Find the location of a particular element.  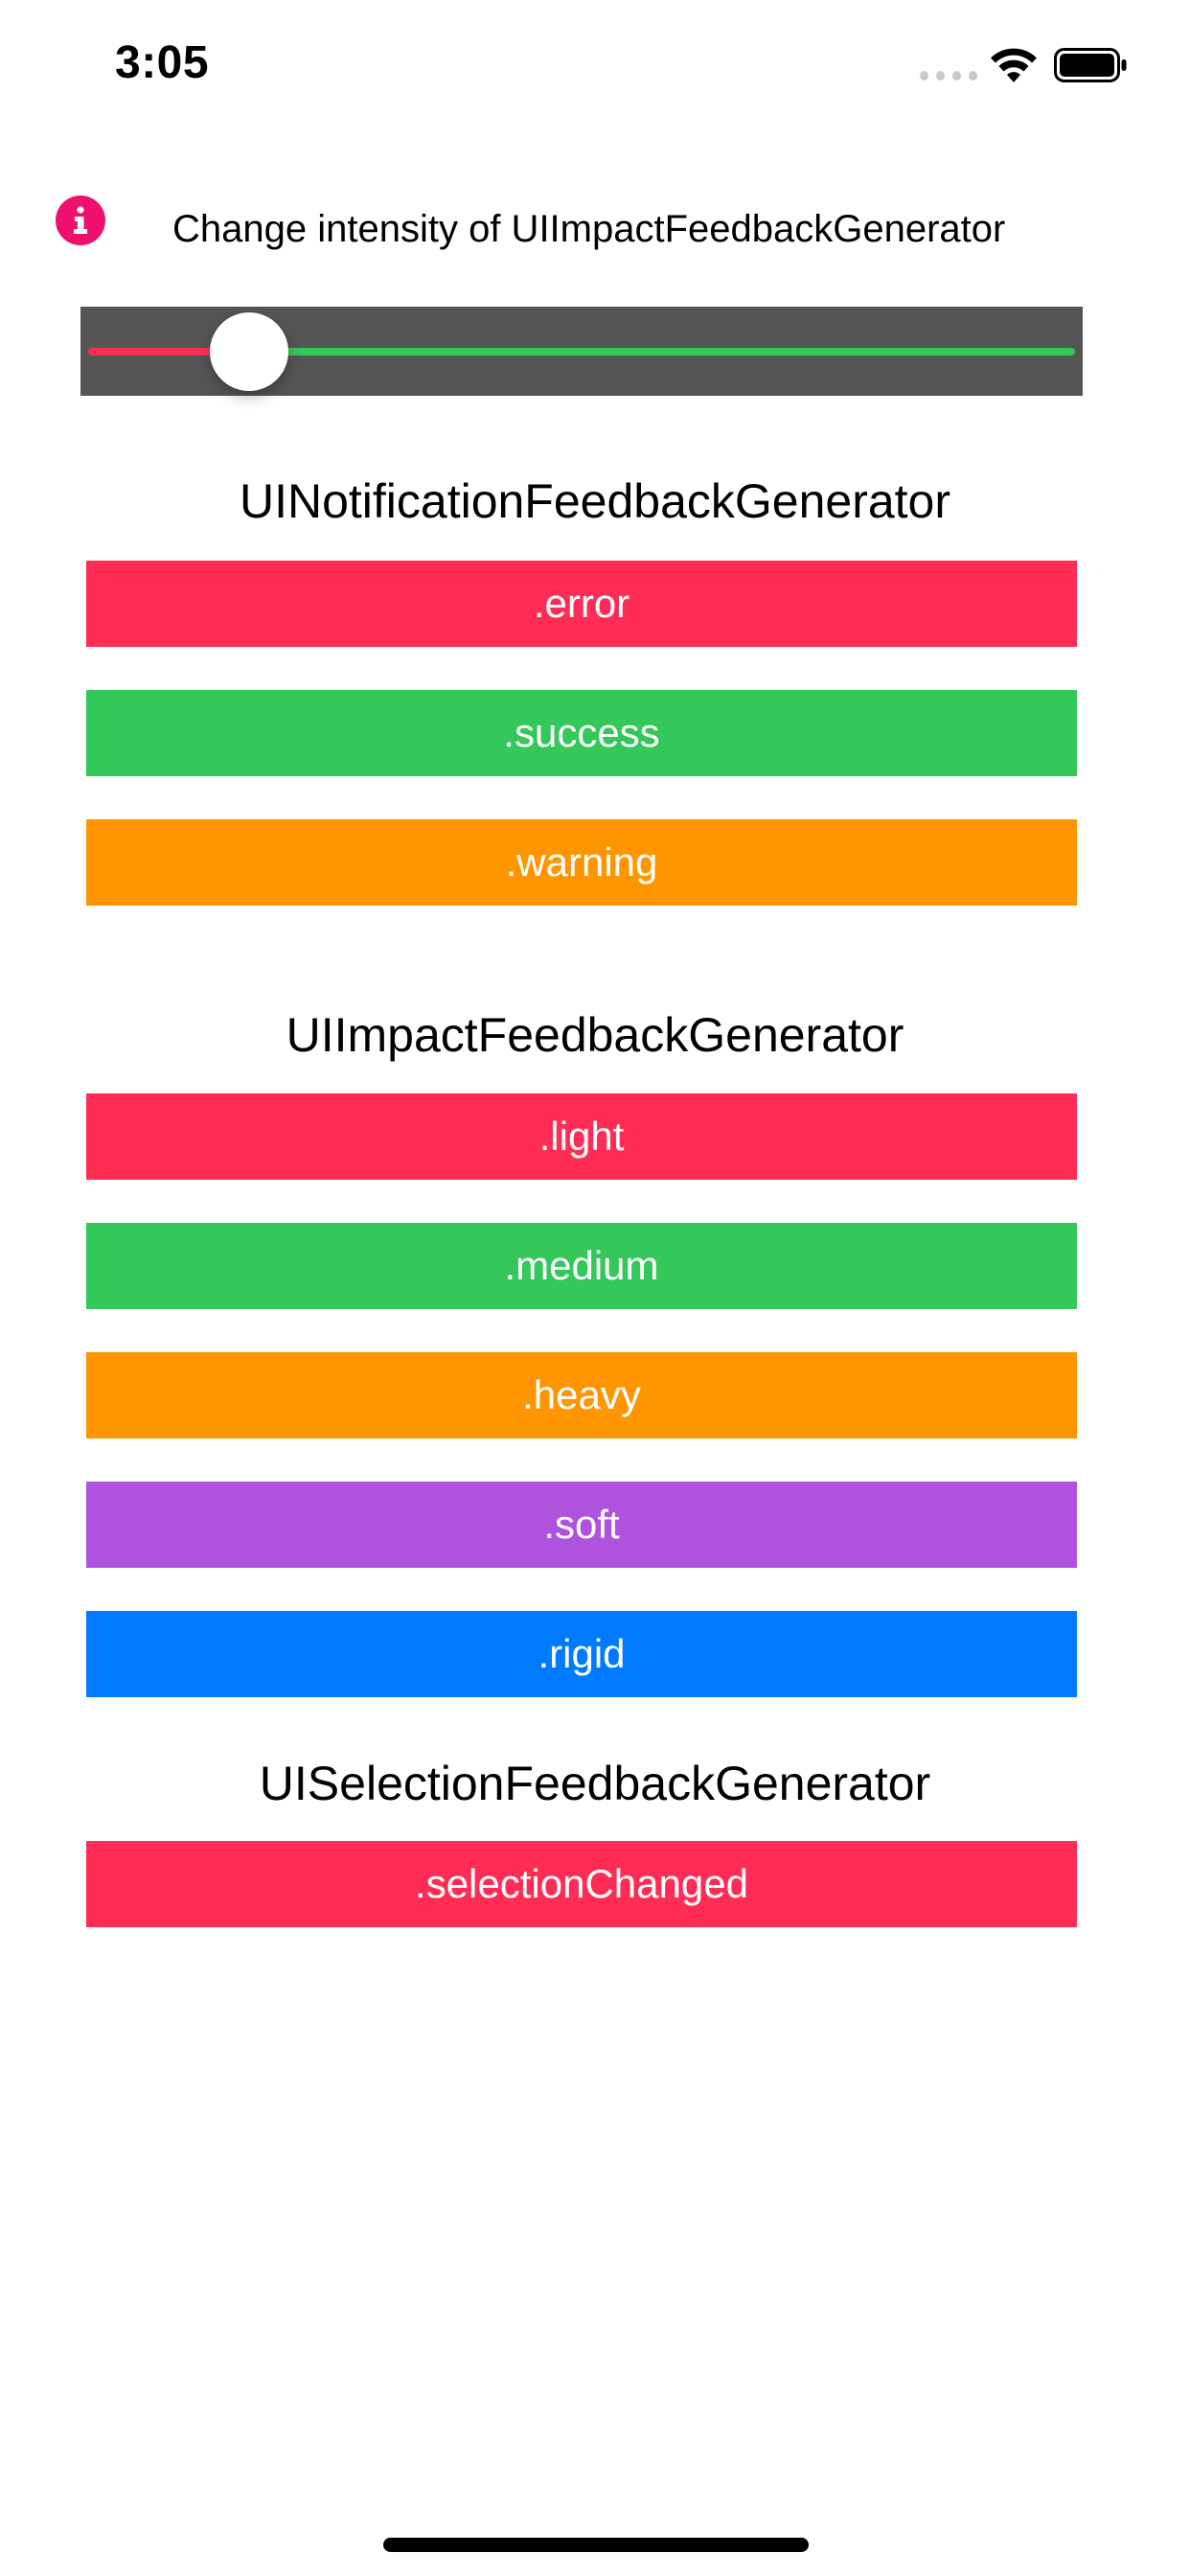

info-icon is located at coordinates (81, 220).